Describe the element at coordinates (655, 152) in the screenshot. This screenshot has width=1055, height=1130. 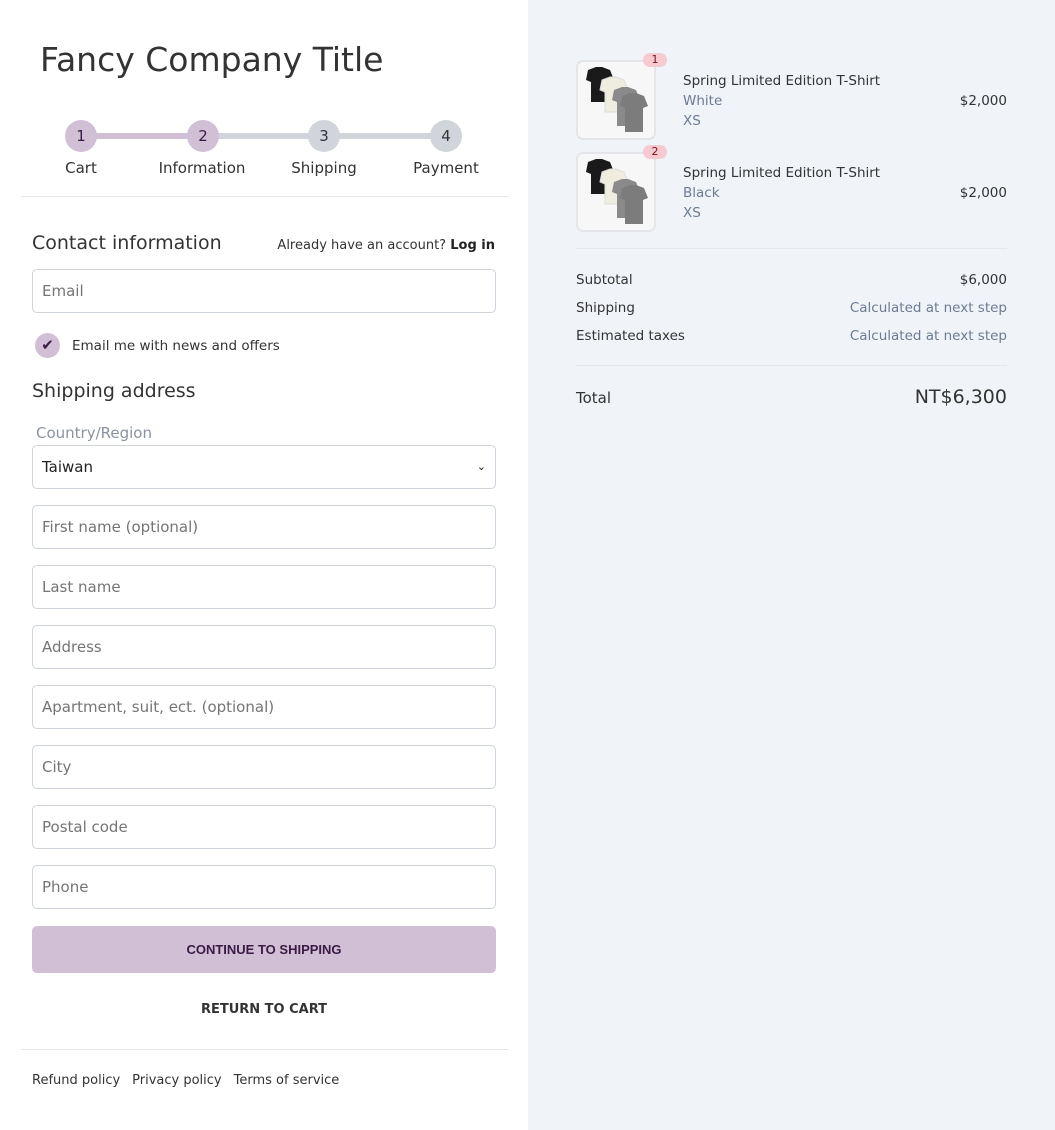
I see `quantity-badge: 2` at that location.